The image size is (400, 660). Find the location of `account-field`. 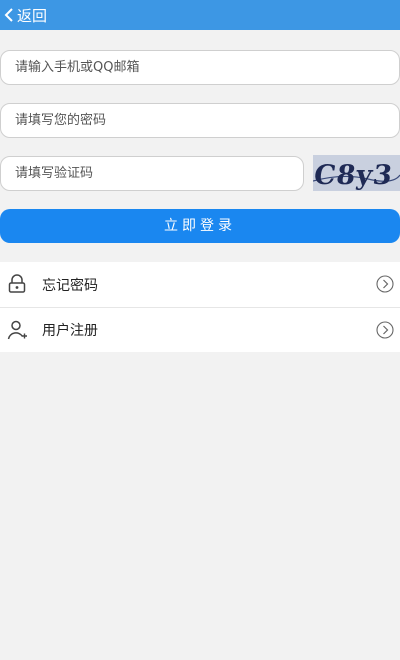

account-field is located at coordinates (200, 67).